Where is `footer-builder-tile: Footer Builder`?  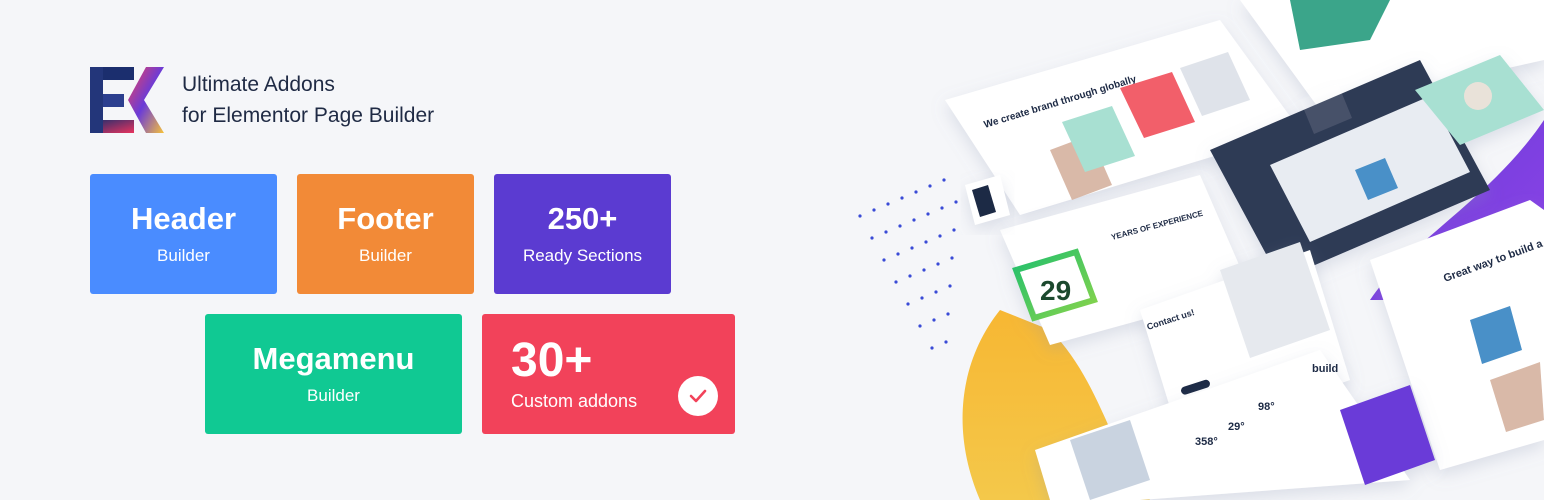 footer-builder-tile: Footer Builder is located at coordinates (385, 234).